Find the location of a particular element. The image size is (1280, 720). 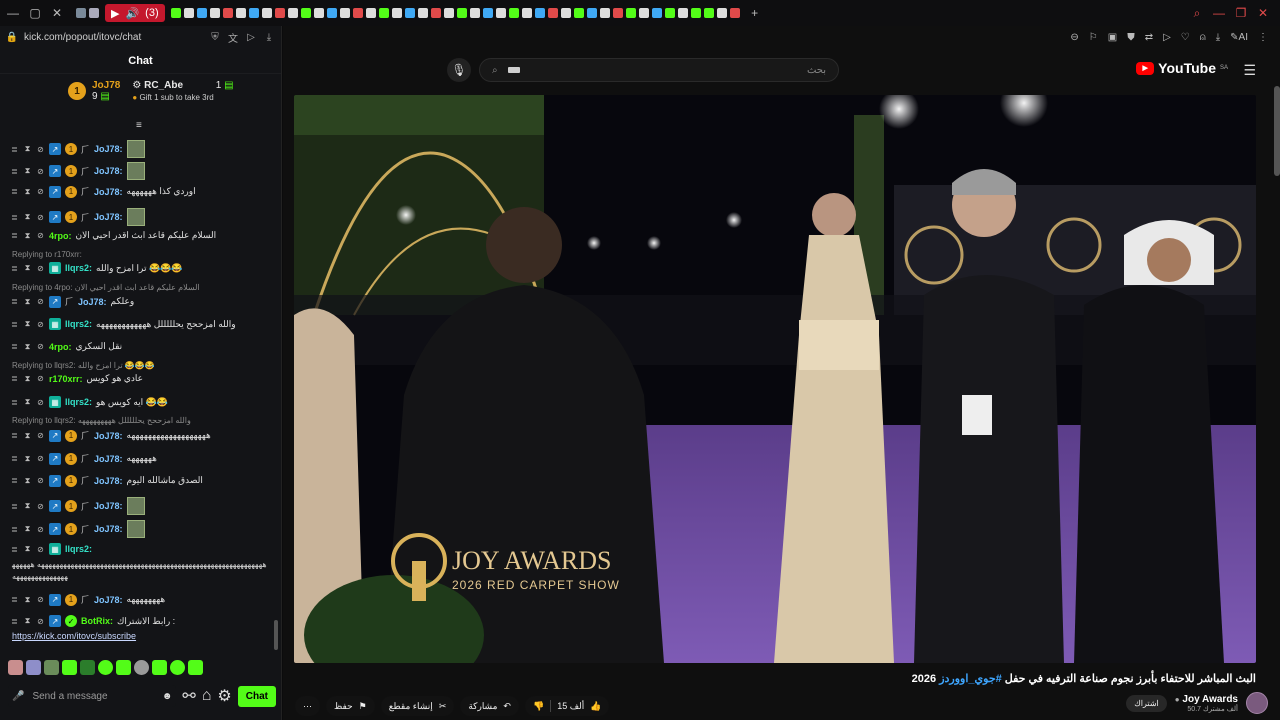

chat-username: BotRix: is located at coordinates (97, 621).